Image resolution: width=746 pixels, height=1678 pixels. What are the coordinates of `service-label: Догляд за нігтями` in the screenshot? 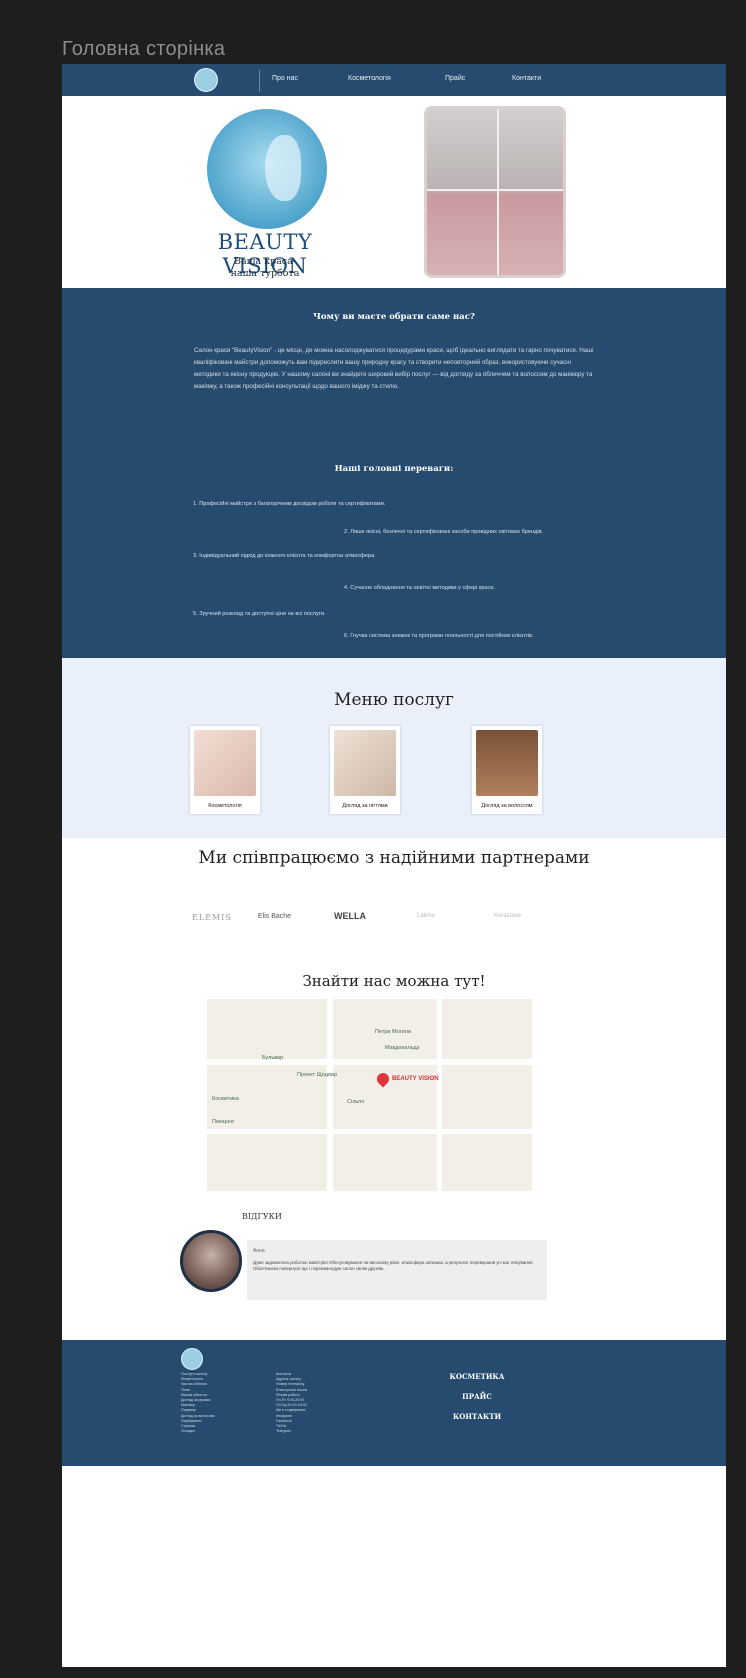 It's located at (365, 806).